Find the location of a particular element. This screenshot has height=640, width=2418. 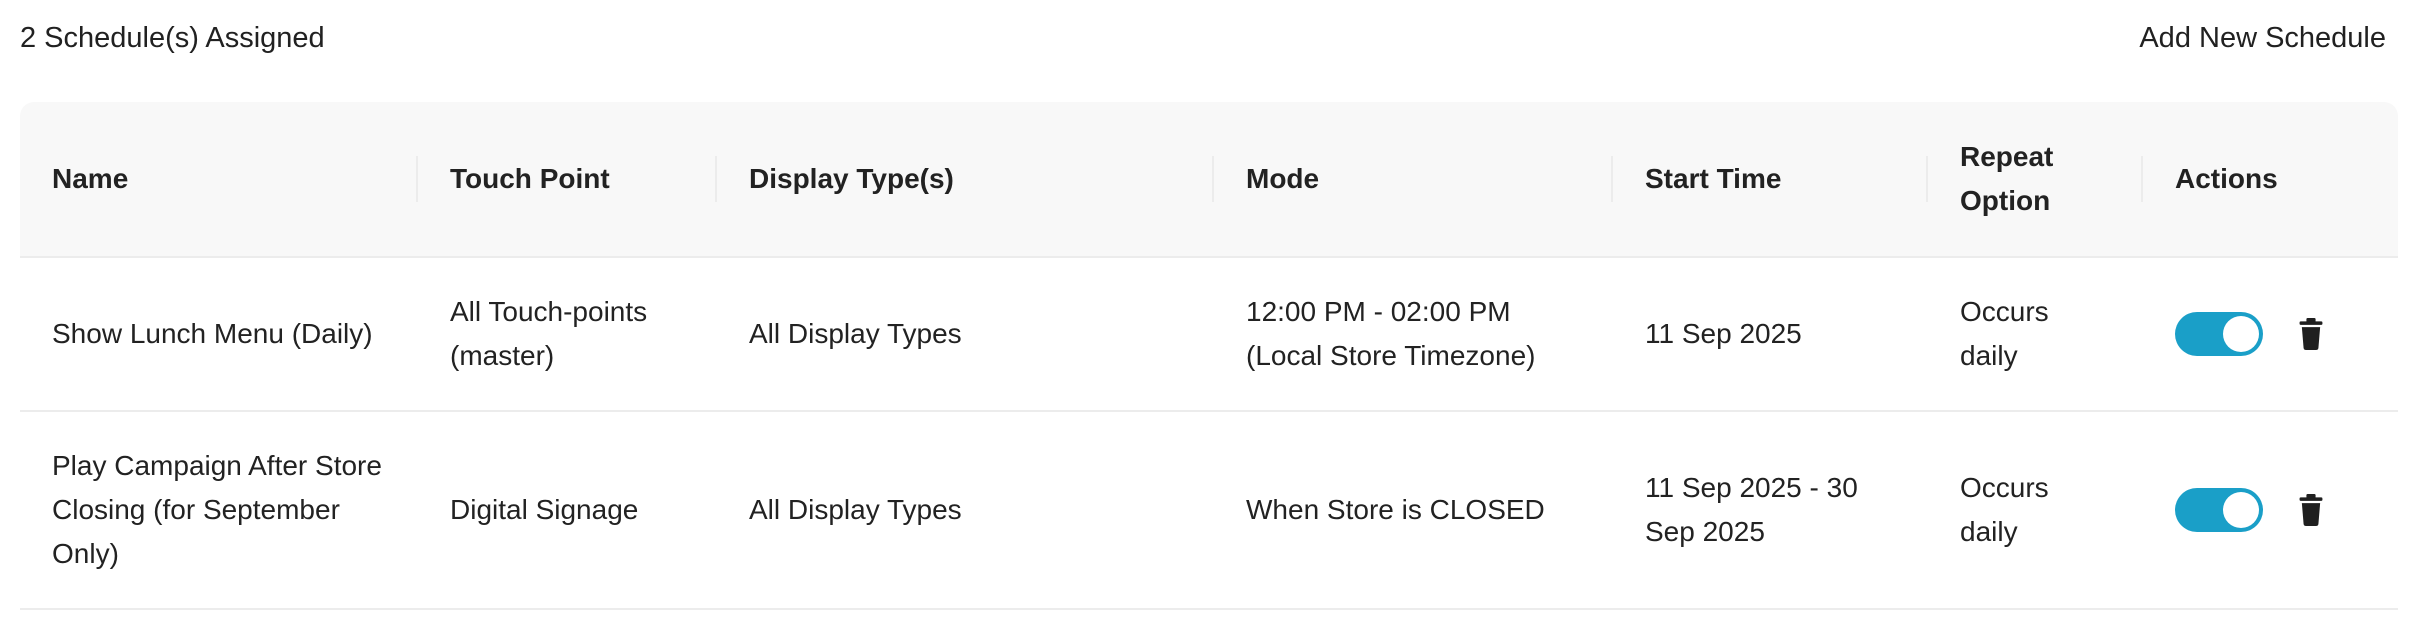

add-new-schedule-button: Add New Schedule is located at coordinates (2262, 38).